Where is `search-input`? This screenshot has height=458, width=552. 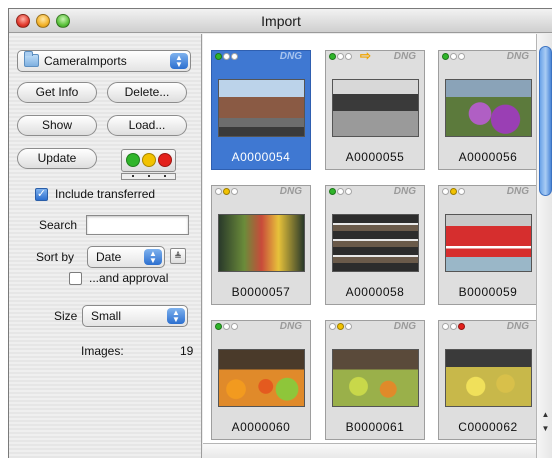 search-input is located at coordinates (137, 225).